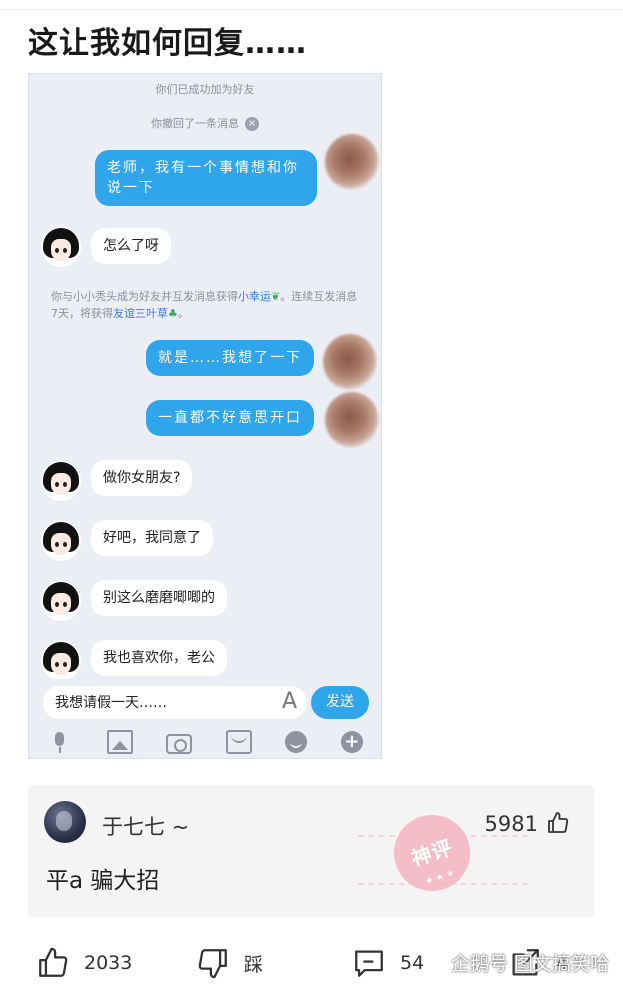 The width and height of the screenshot is (623, 1000). Describe the element at coordinates (311, 851) in the screenshot. I see `top-comment-card: 神评 ★ ★ ★ 于七七 ~ 5981 平a 骗大招` at that location.